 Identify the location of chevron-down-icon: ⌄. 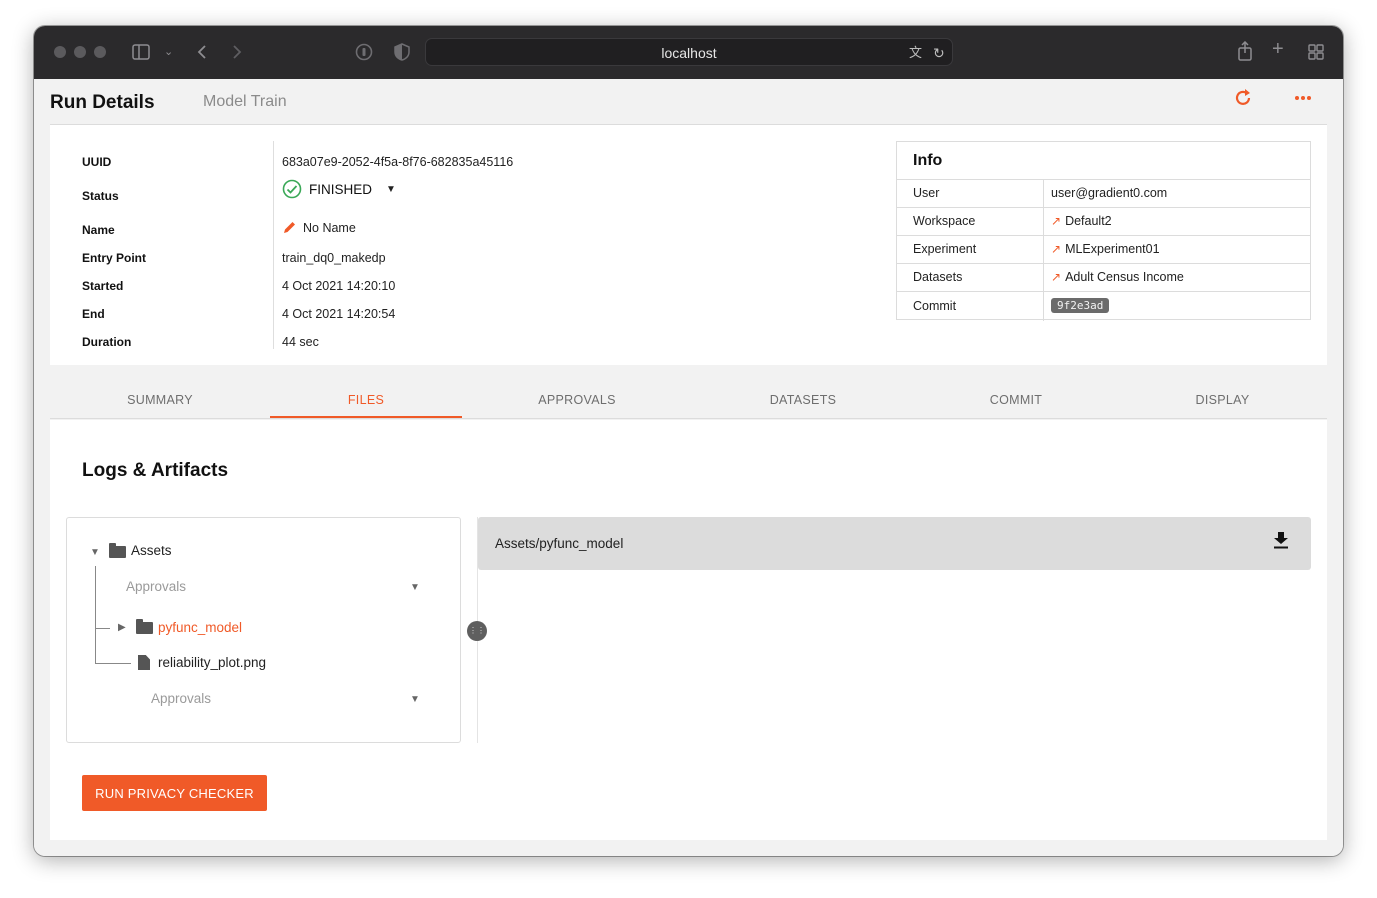
(168, 52).